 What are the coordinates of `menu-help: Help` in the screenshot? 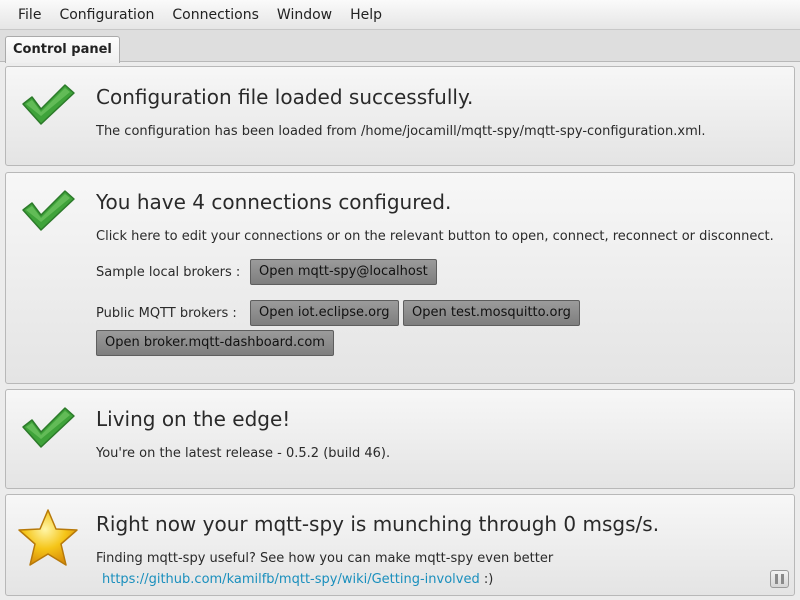 It's located at (366, 15).